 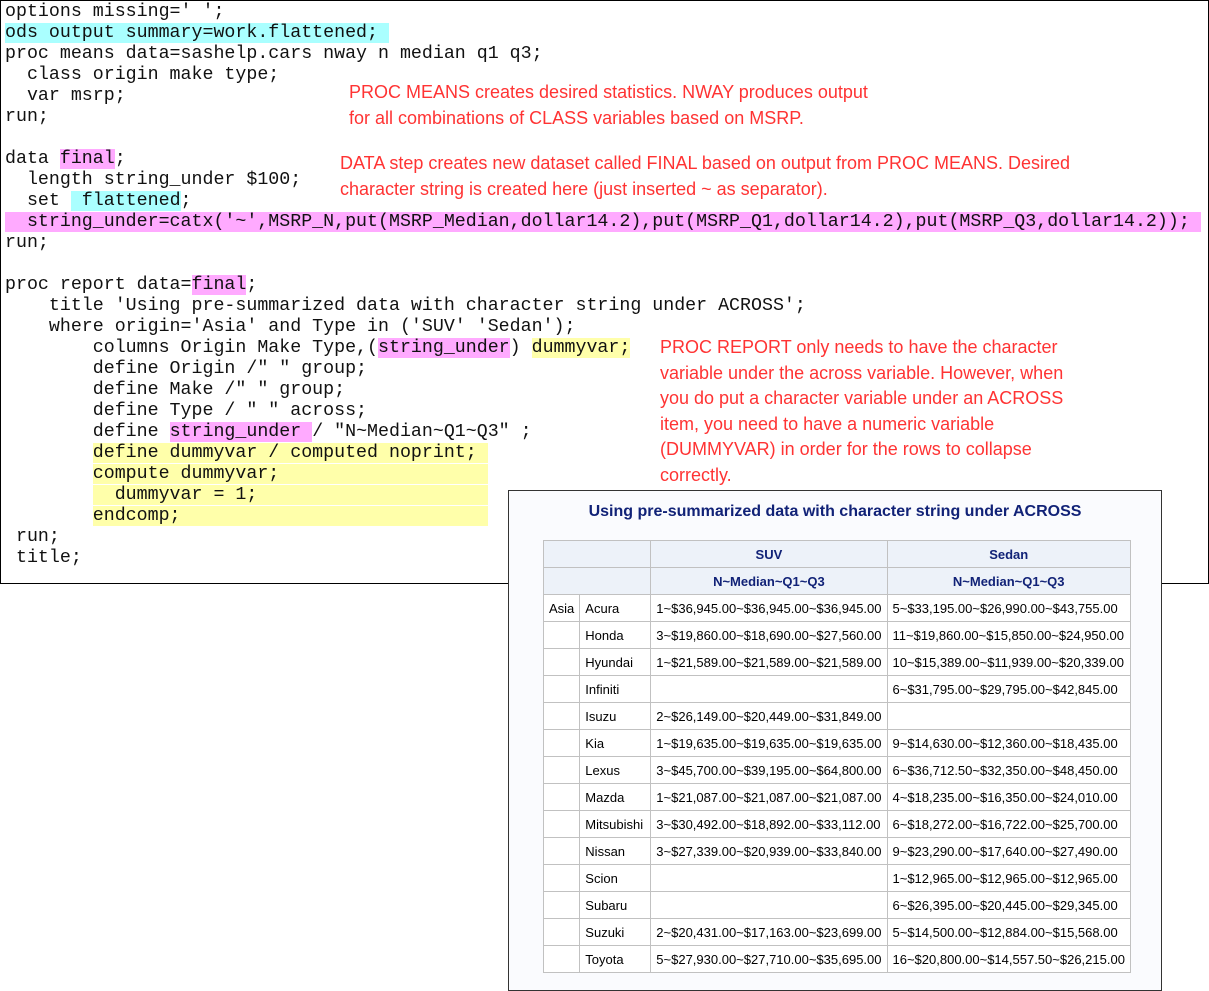 I want to click on code-text: proc report data=, so click(x=98, y=285).